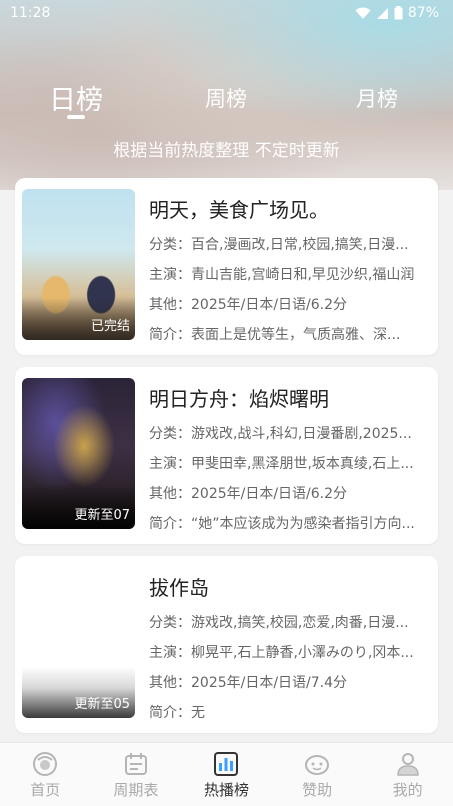  I want to click on sponsor-icon, so click(317, 765).